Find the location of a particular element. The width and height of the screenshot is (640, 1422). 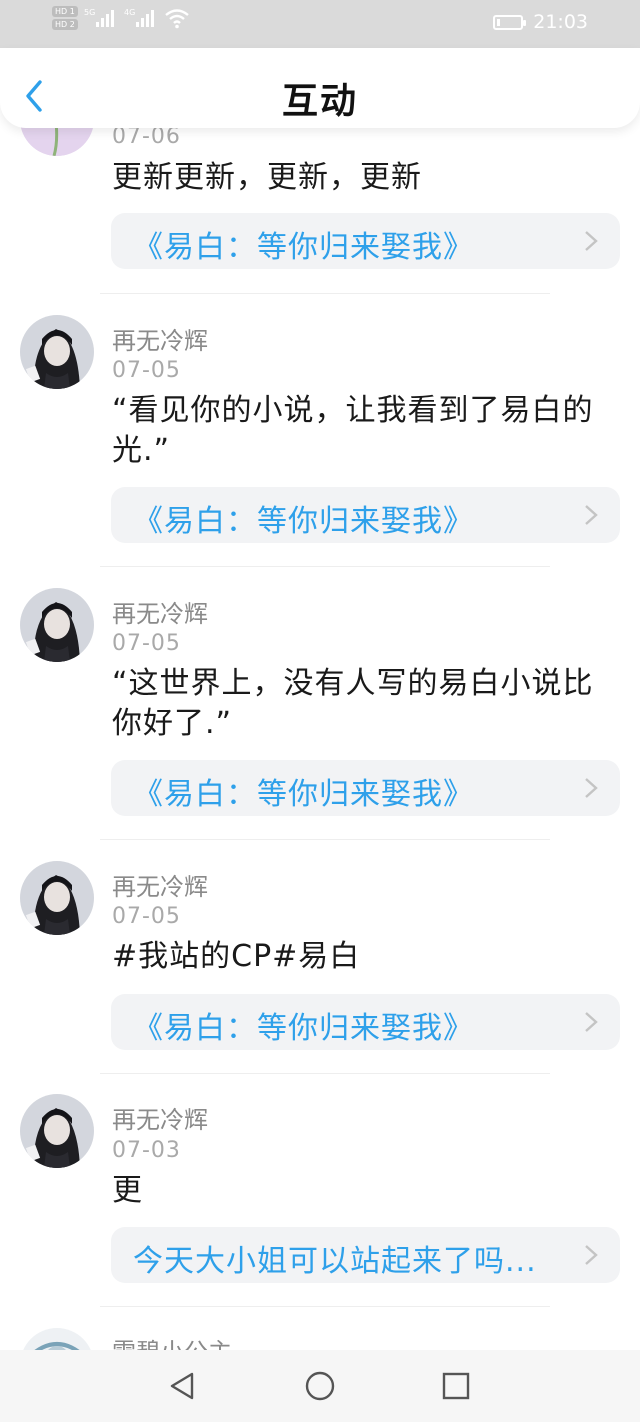

comment-text: #我站的CP#易白 is located at coordinates (236, 956).